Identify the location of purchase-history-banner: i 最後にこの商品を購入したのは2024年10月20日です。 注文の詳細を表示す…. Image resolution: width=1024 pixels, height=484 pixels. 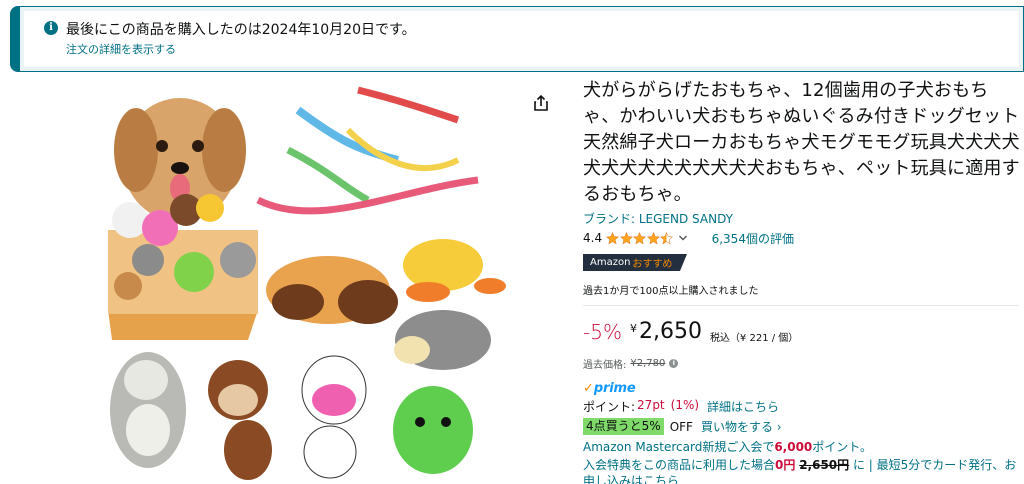
(517, 39).